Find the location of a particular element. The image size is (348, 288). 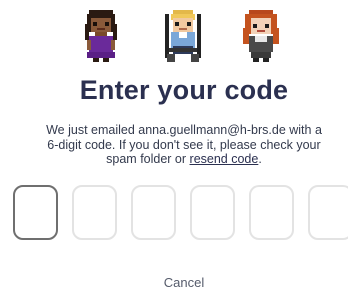

instruction-line-3: spam folder or resend code. is located at coordinates (174, 159).